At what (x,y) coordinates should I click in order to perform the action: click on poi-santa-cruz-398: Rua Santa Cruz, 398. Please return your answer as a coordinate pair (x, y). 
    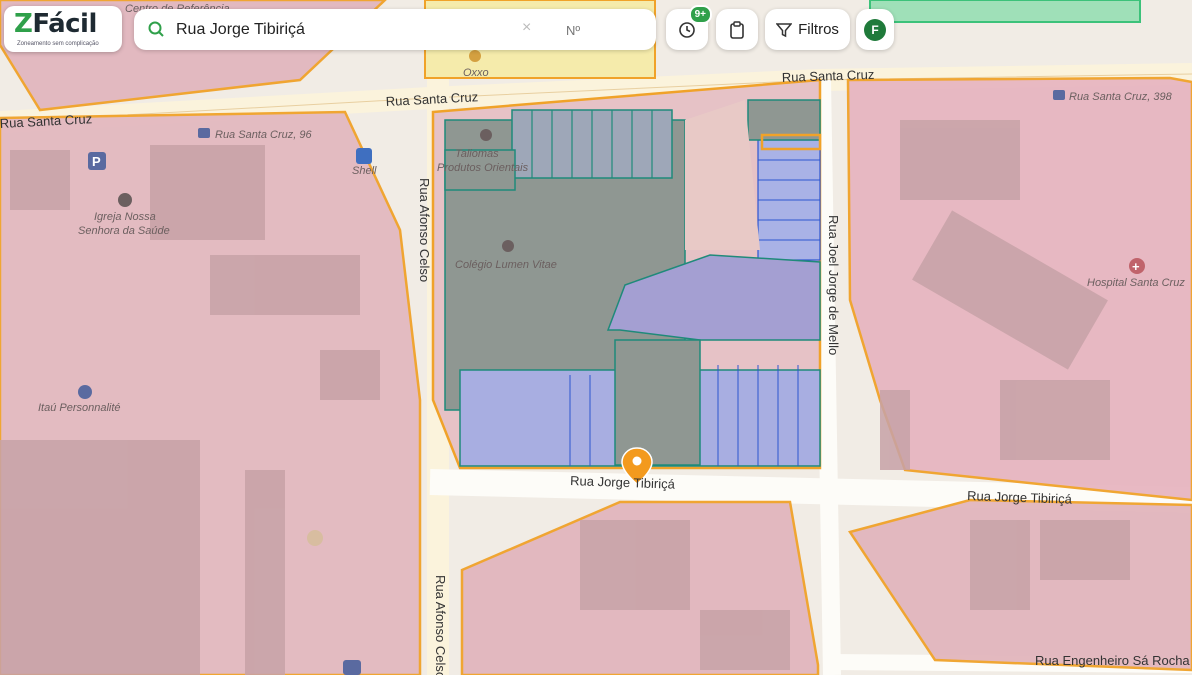
    Looking at the image, I should click on (1121, 97).